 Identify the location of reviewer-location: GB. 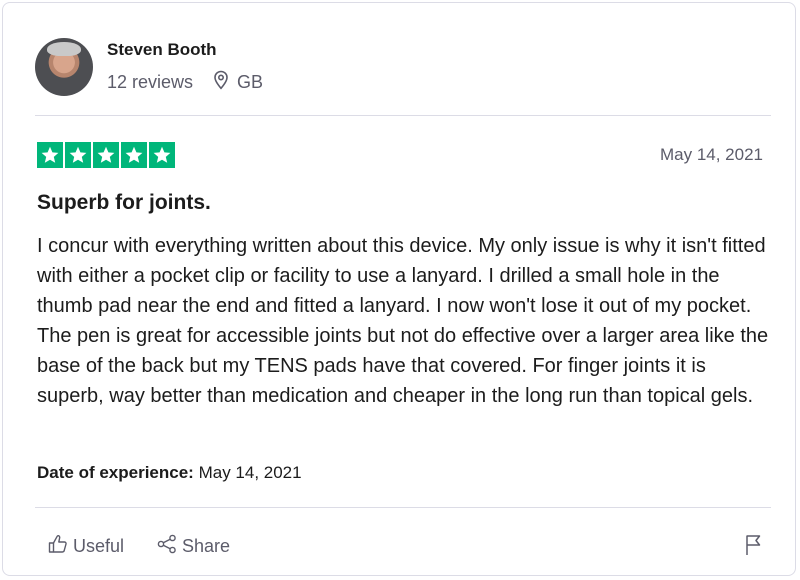
(238, 82).